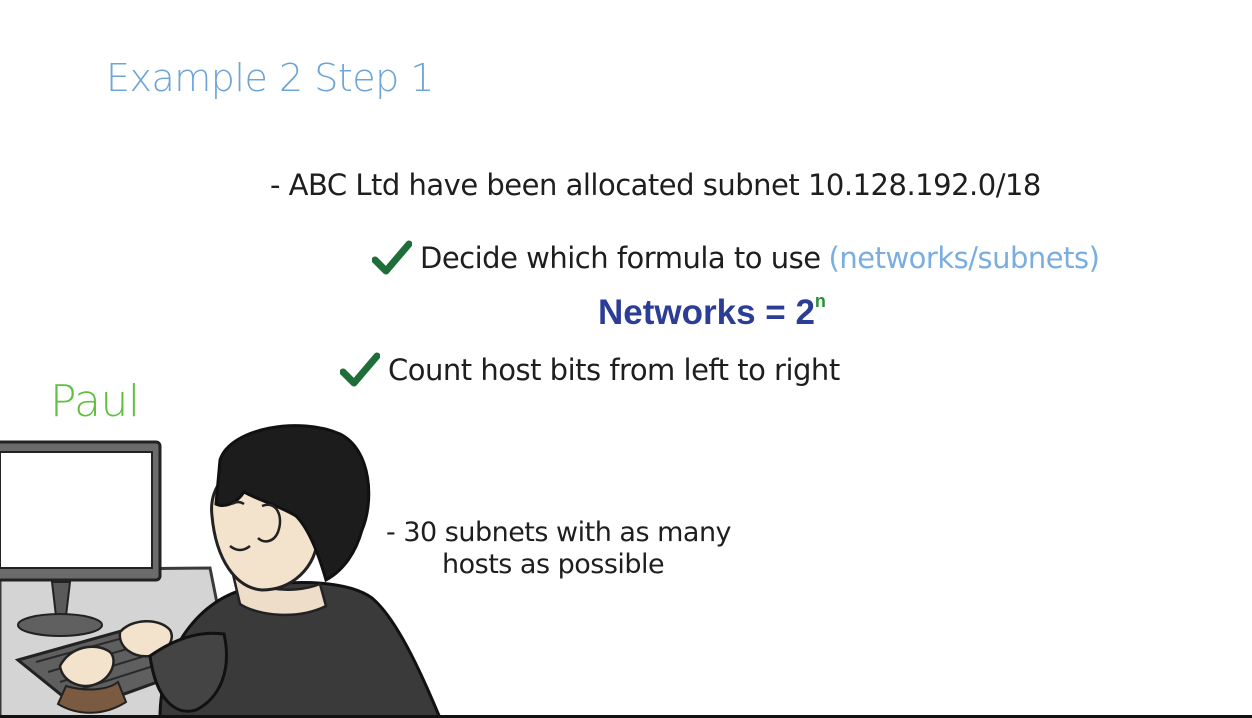  Describe the element at coordinates (614, 370) in the screenshot. I see `step-count-host-bits-label: Count host bits from left to right` at that location.